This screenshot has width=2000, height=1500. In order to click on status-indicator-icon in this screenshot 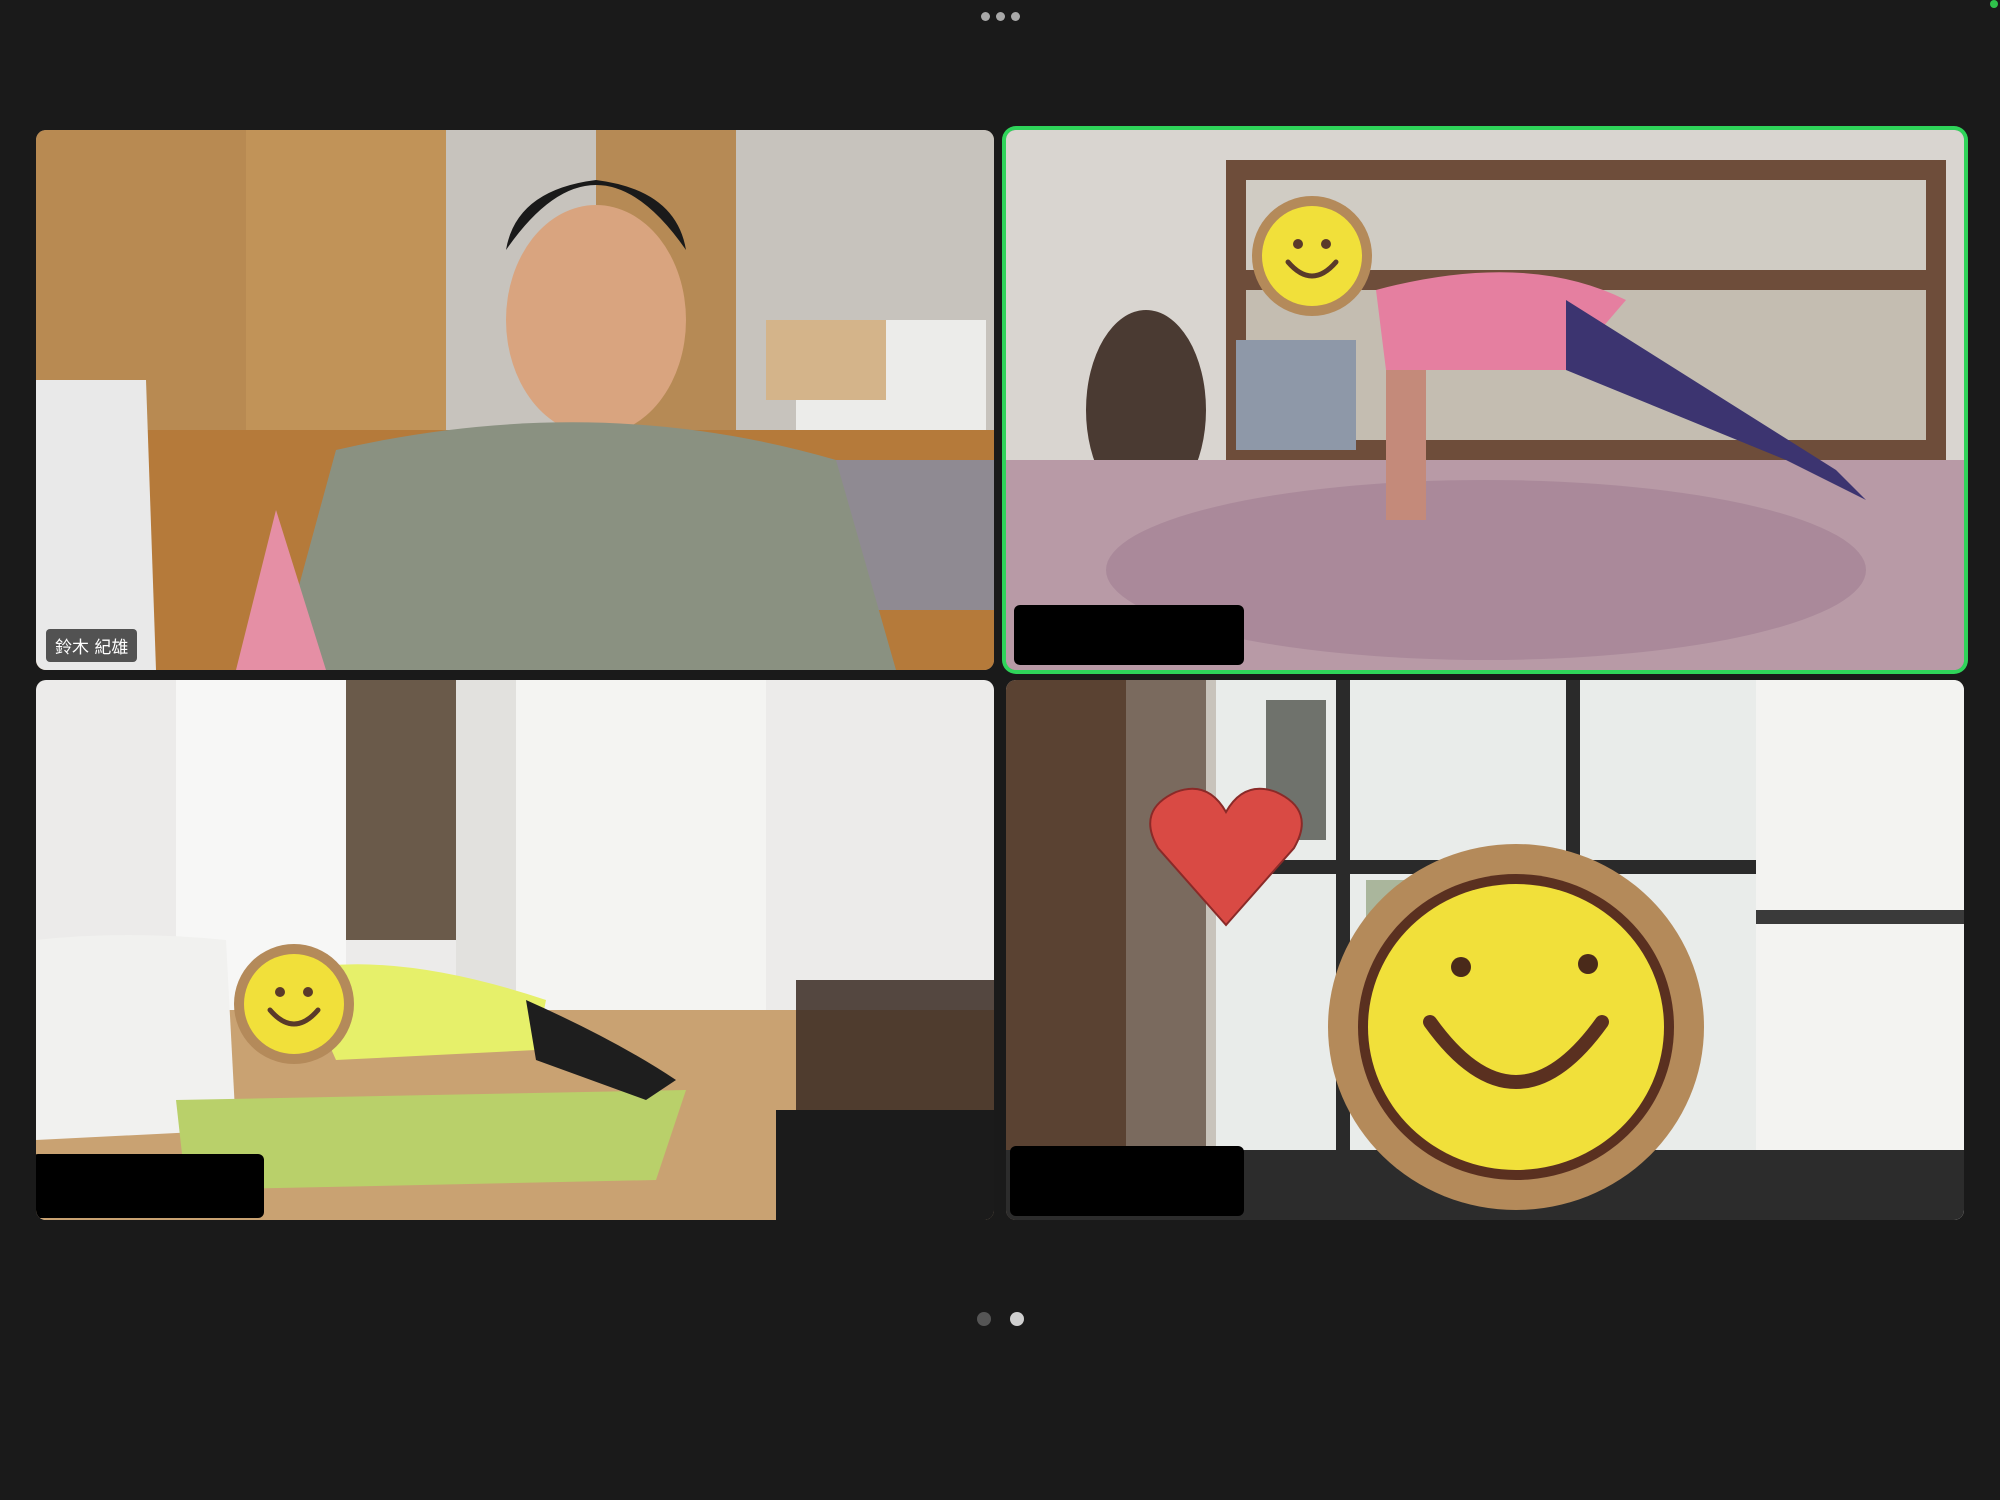, I will do `click(1994, 4)`.